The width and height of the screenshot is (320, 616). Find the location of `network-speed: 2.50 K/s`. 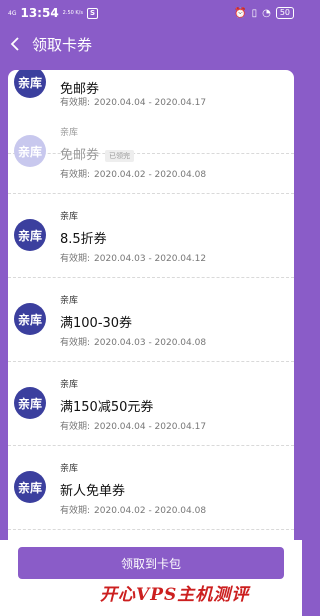

network-speed: 2.50 K/s is located at coordinates (72, 13).